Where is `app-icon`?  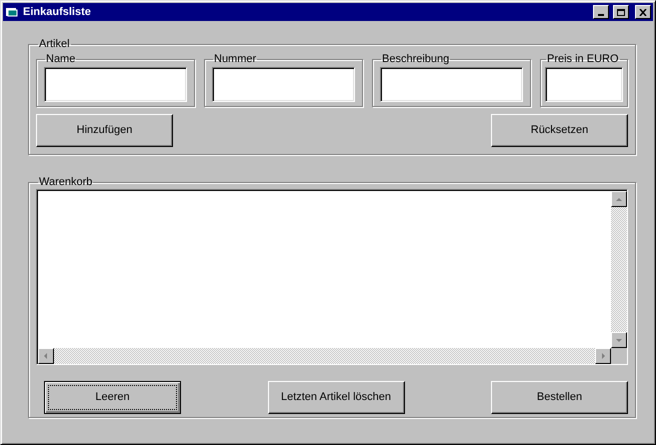 app-icon is located at coordinates (12, 12).